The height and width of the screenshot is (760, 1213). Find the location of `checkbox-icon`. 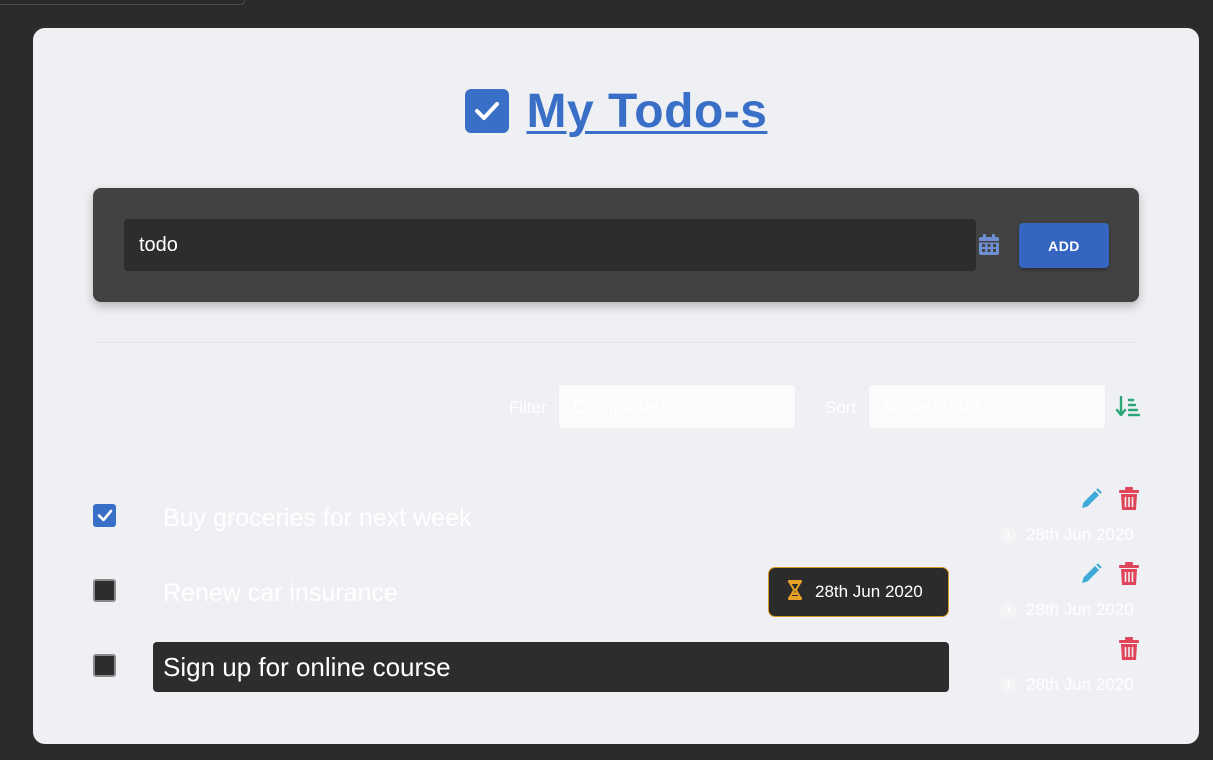

checkbox-icon is located at coordinates (486, 111).